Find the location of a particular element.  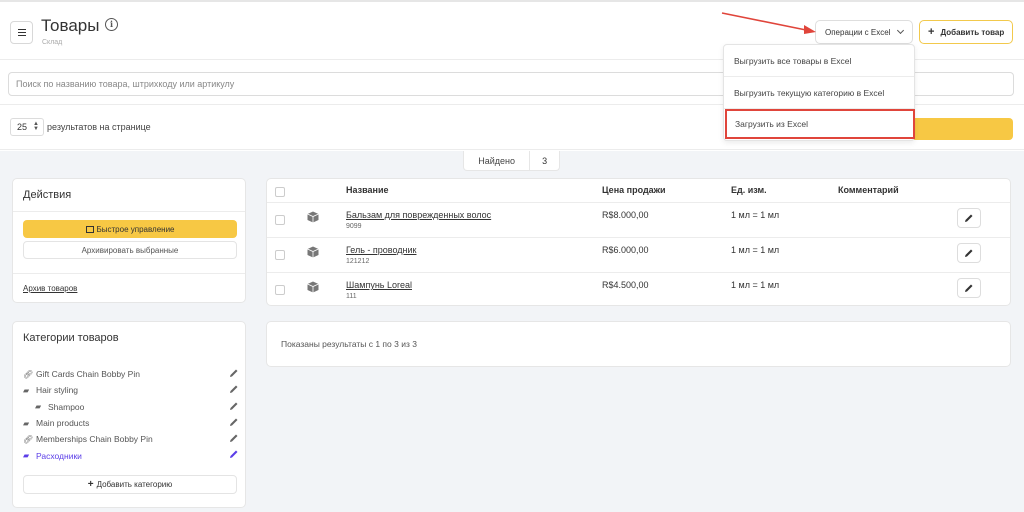

product-name-link: Бальзам для поврежденных волос is located at coordinates (418, 215).